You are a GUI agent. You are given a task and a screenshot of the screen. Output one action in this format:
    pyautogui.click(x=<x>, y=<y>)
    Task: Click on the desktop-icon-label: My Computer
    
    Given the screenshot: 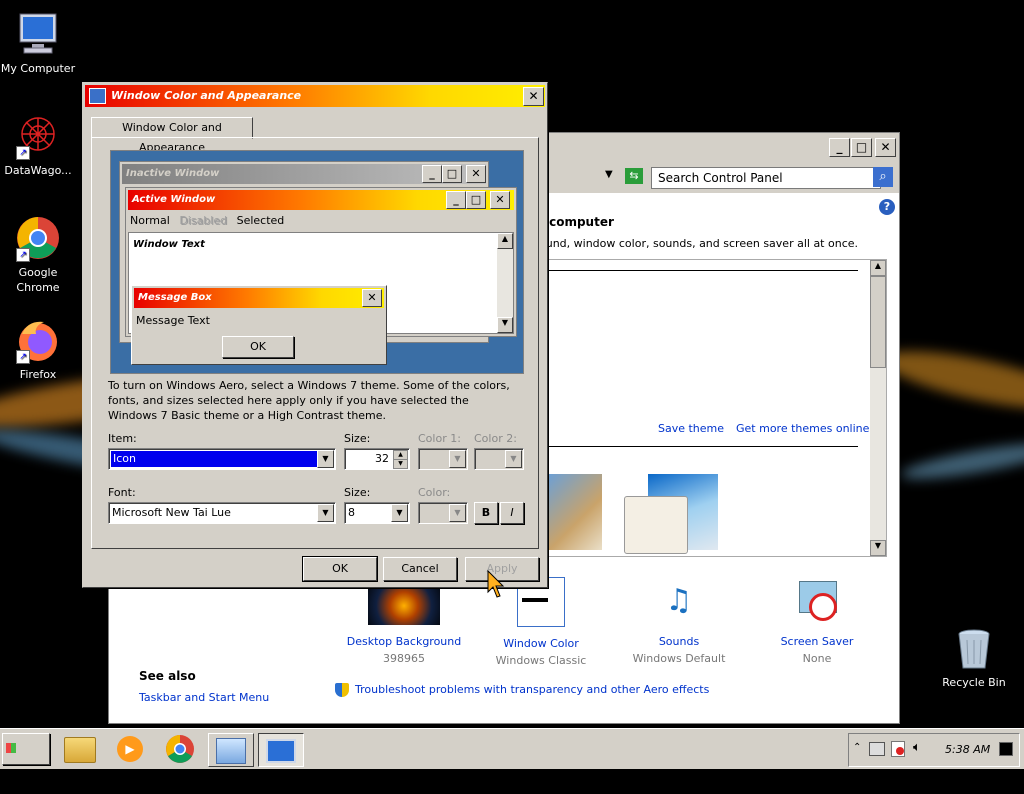 What is the action you would take?
    pyautogui.click(x=38, y=68)
    